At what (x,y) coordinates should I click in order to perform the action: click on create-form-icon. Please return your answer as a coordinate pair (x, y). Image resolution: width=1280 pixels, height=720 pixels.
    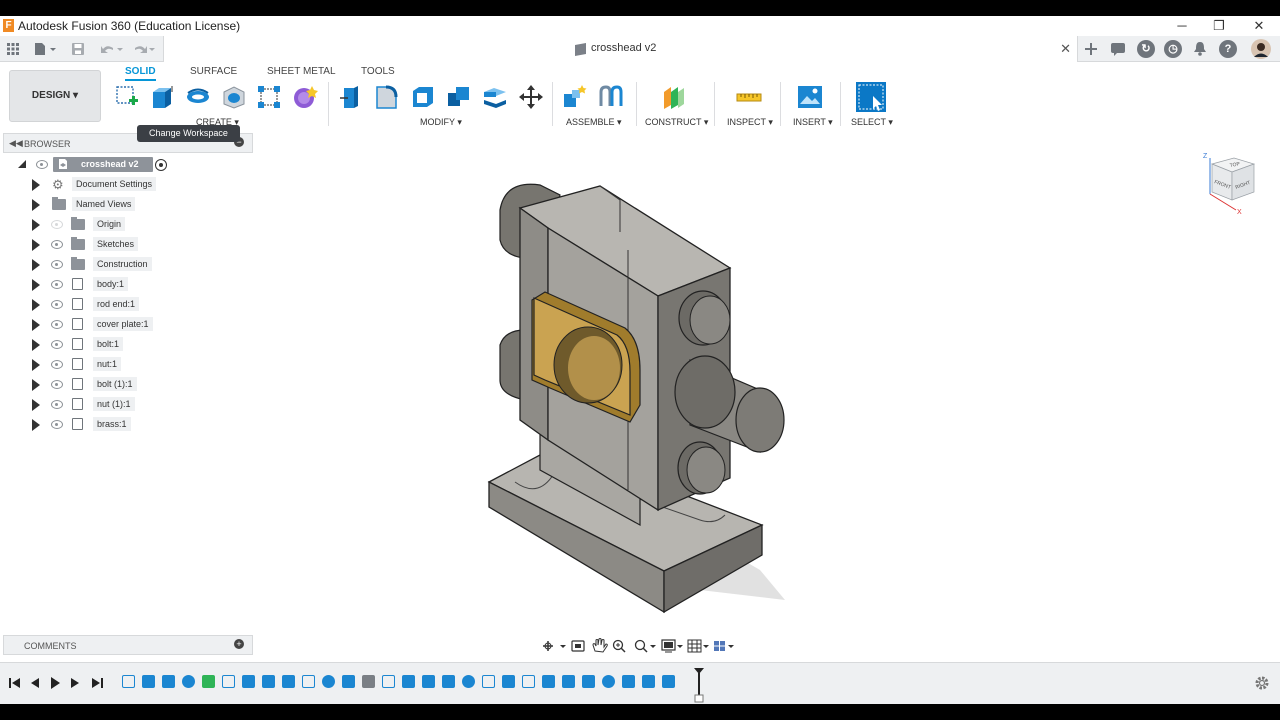
    Looking at the image, I should click on (305, 97).